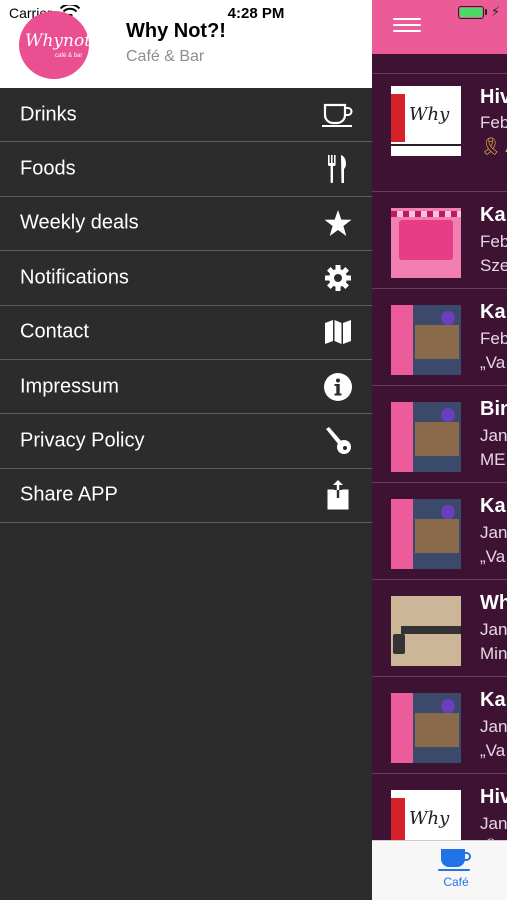 The width and height of the screenshot is (507, 900). I want to click on feed-item: Kar Feb „Va, so click(439, 337).